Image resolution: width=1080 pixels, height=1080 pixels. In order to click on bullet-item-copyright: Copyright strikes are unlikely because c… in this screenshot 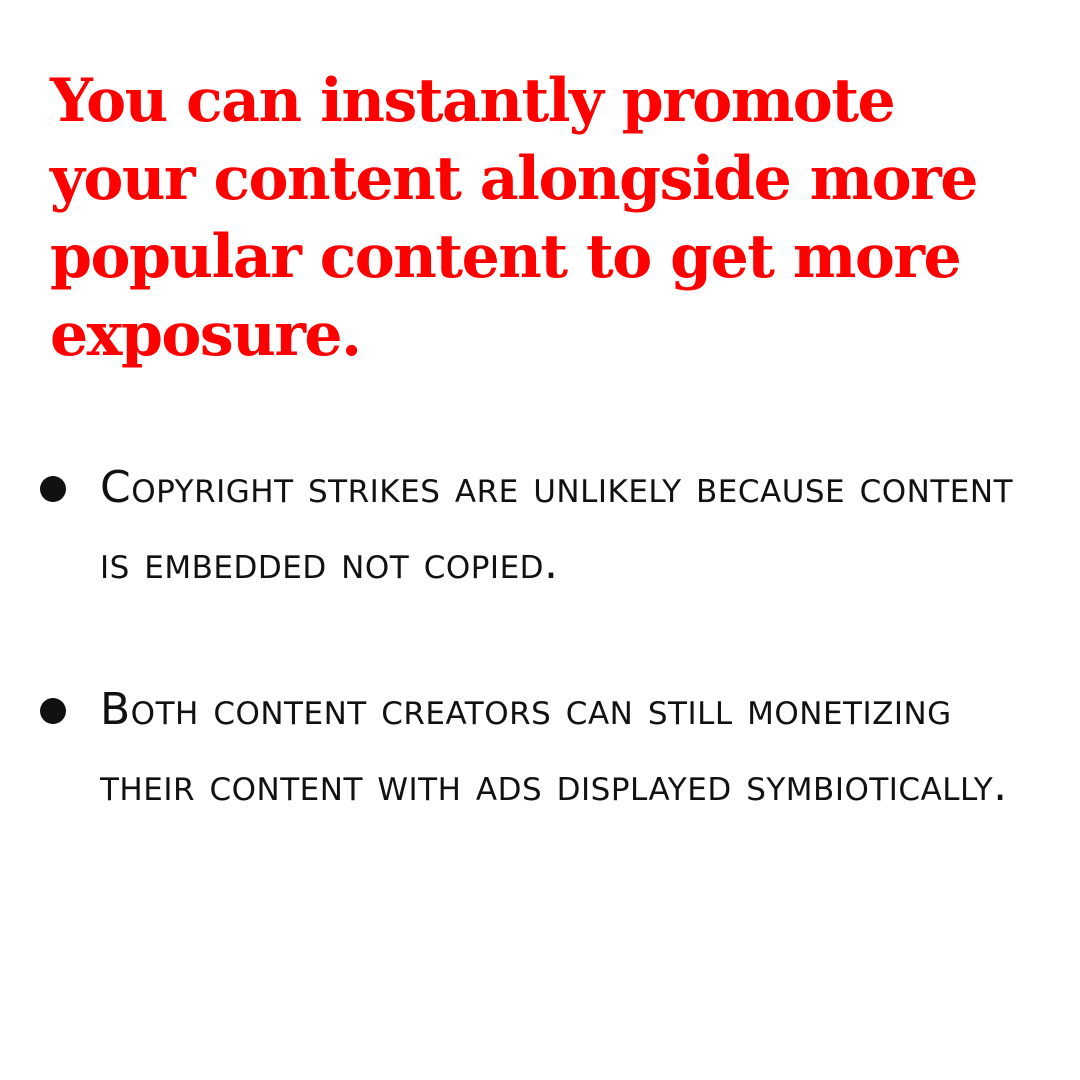, I will do `click(540, 526)`.